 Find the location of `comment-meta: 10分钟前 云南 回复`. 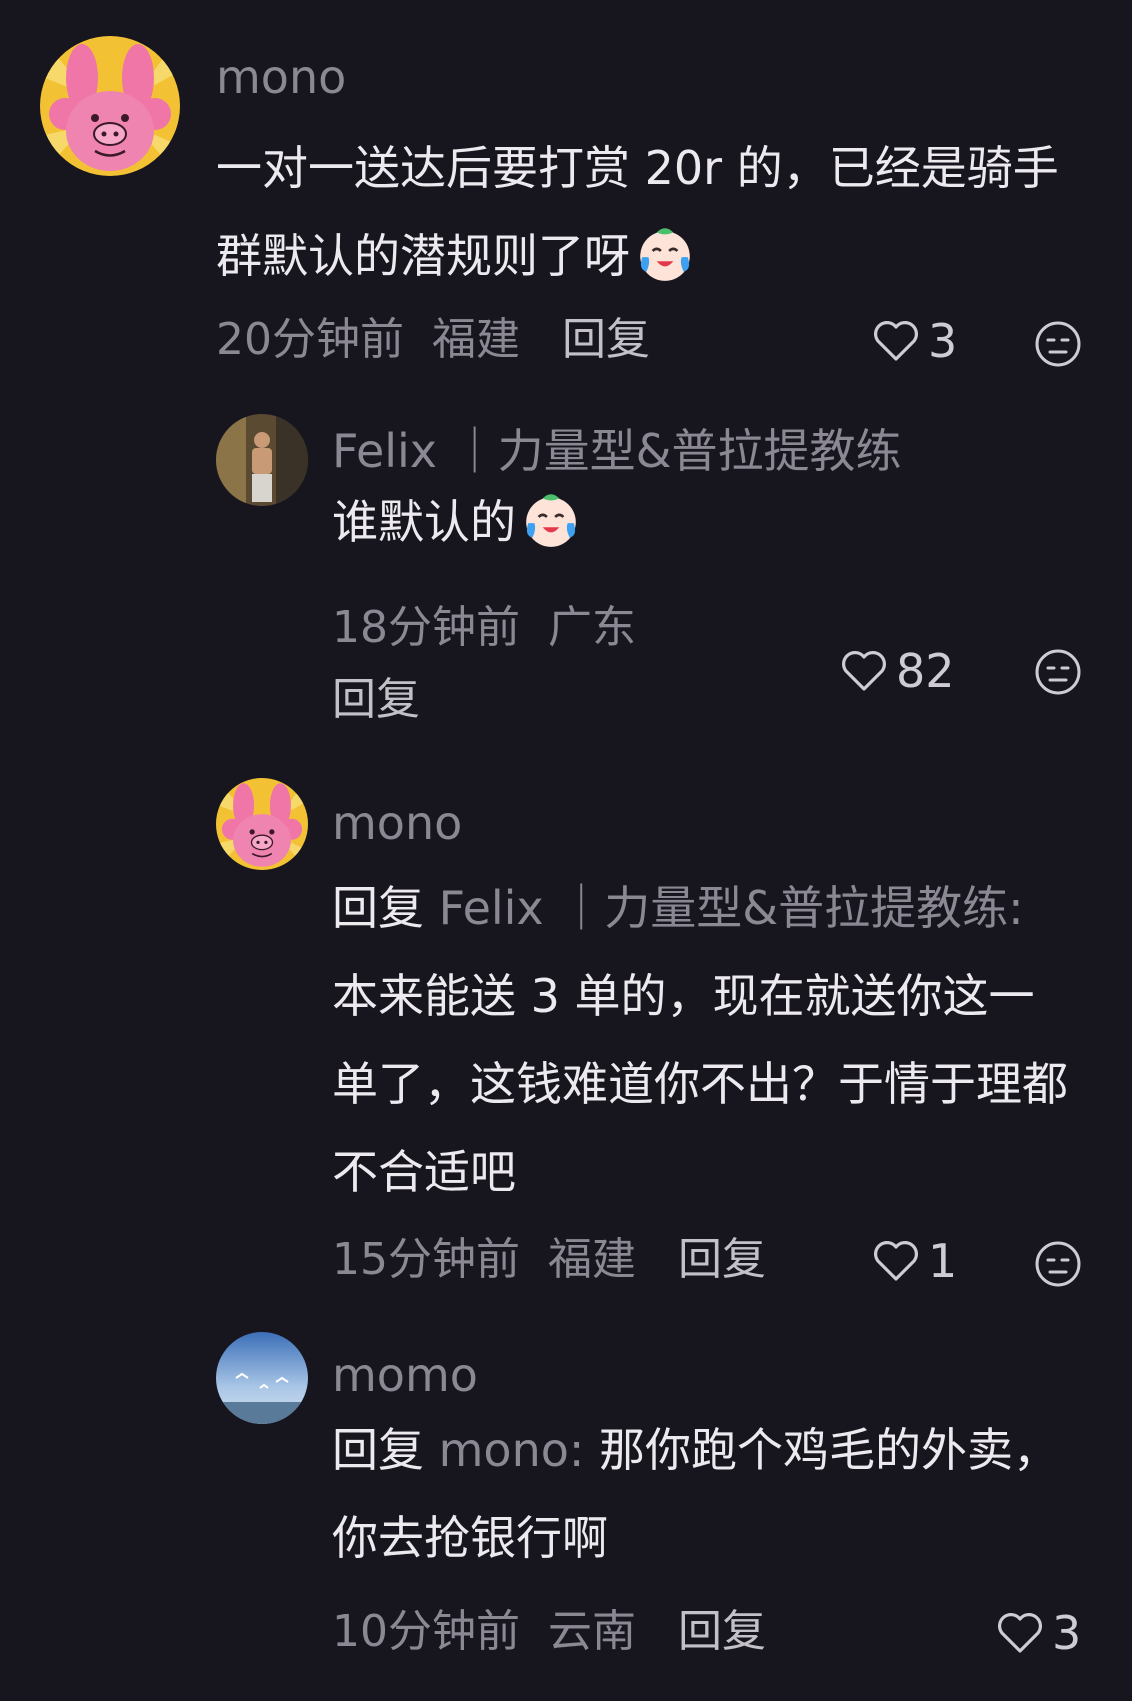

comment-meta: 10分钟前 云南 回复 is located at coordinates (549, 1632).